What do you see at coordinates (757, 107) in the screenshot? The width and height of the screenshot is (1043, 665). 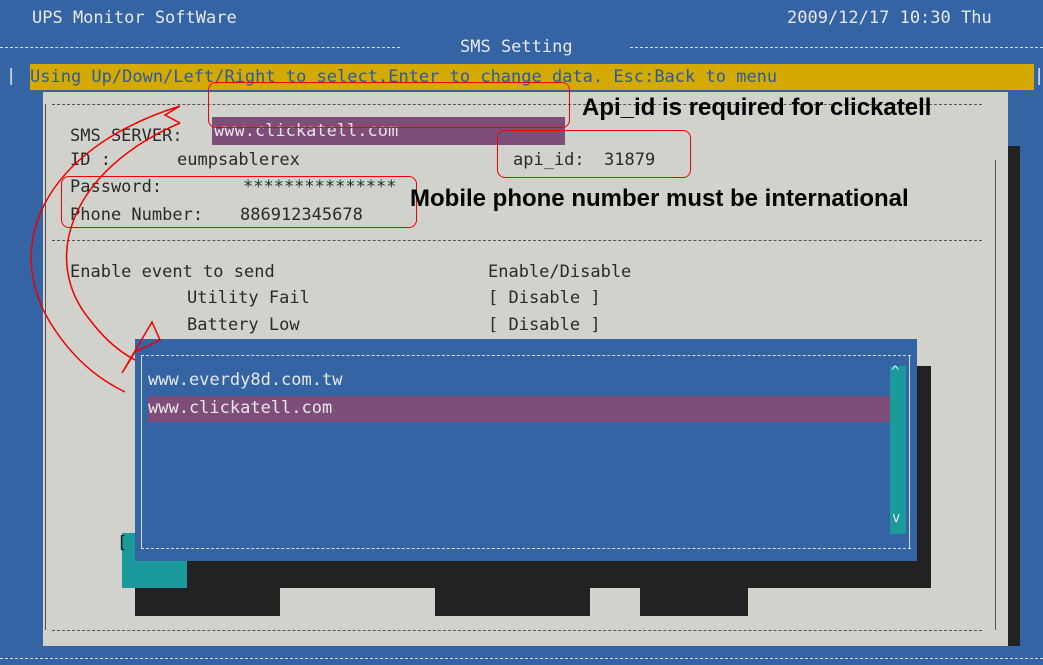 I see `annotation-api-id-note: Api_id is required for clickatell` at bounding box center [757, 107].